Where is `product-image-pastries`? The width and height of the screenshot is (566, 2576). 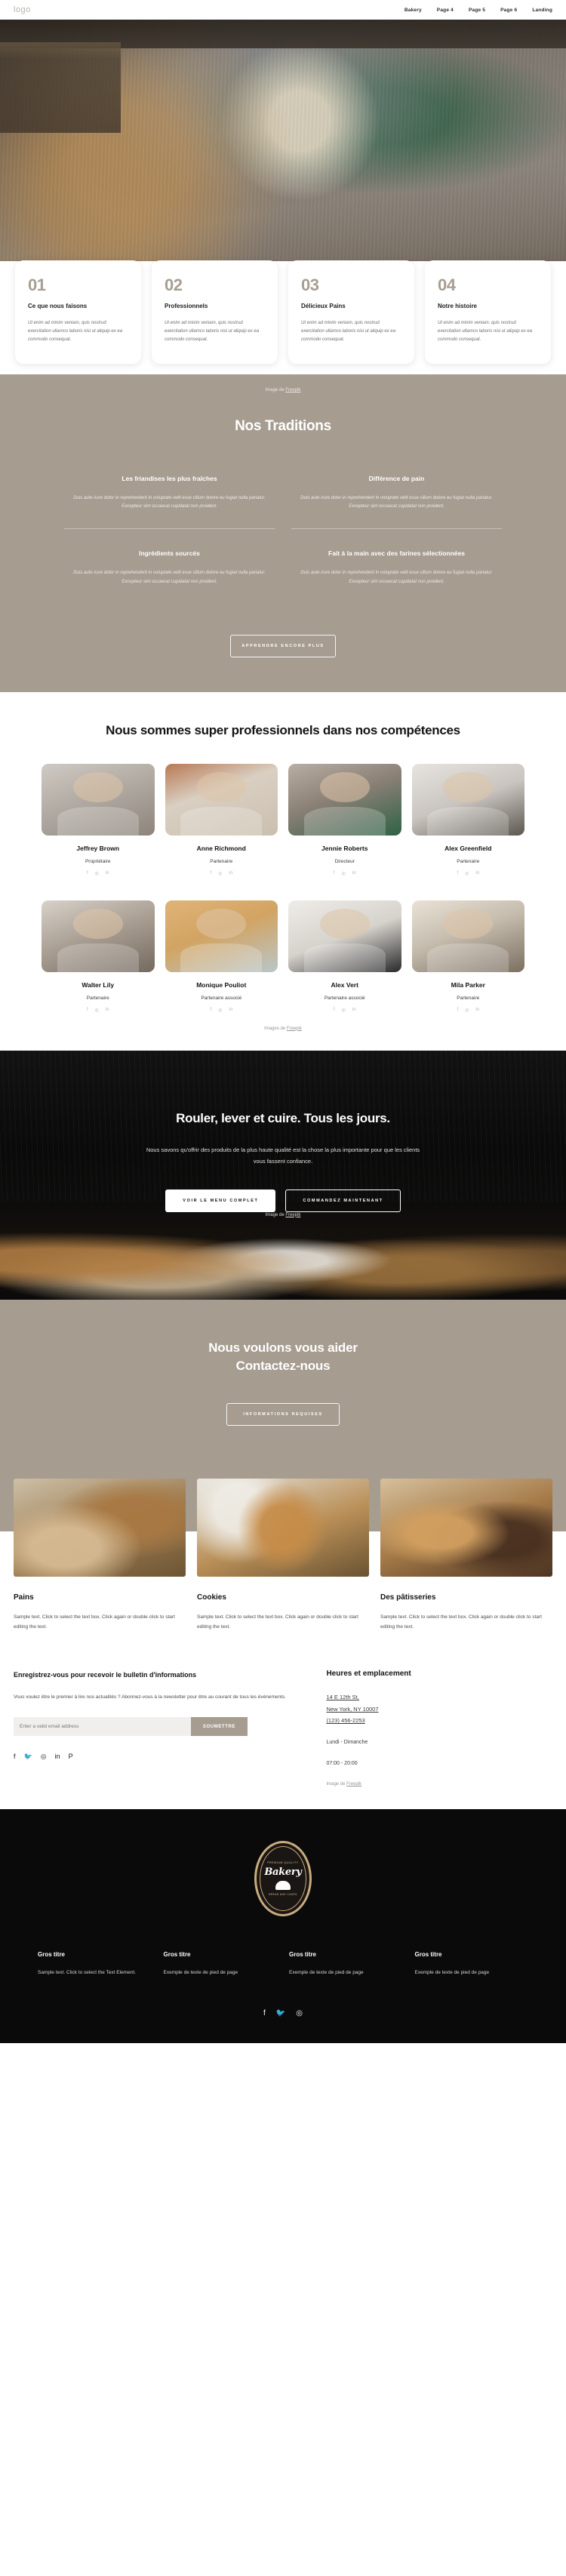
product-image-pastries is located at coordinates (466, 1527).